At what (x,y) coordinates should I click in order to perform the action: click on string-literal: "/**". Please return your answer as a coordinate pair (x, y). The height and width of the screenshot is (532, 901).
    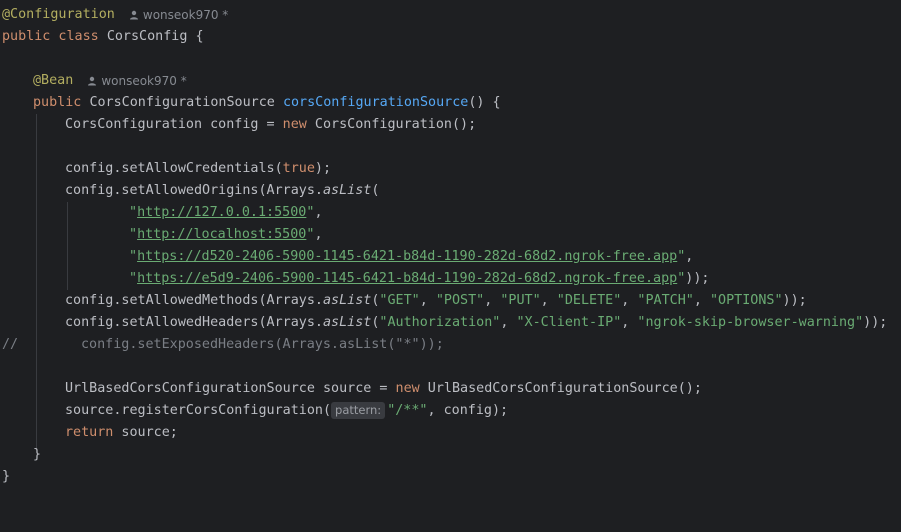
    Looking at the image, I should click on (407, 410).